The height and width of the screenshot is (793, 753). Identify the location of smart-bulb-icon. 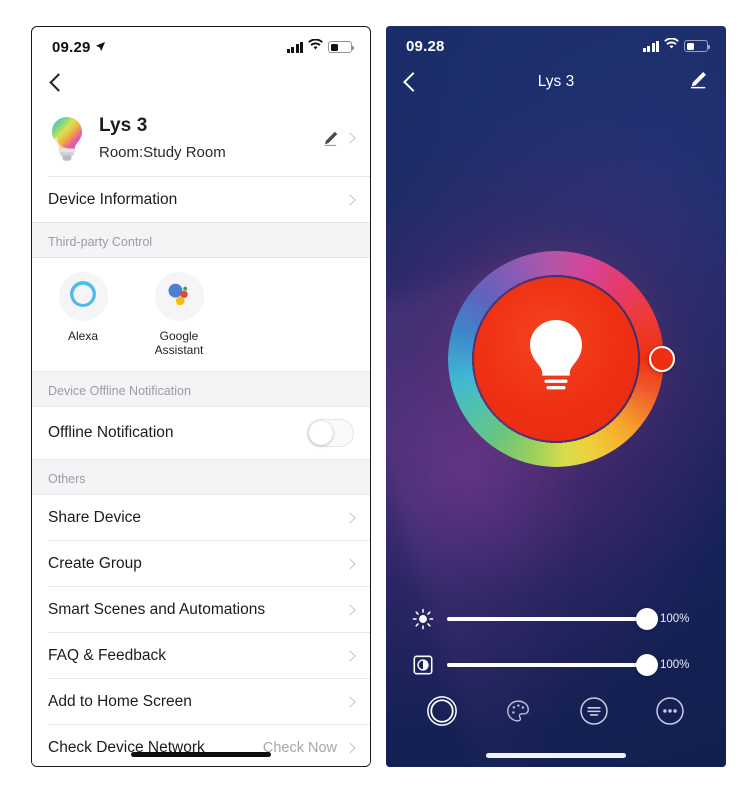
(67, 138).